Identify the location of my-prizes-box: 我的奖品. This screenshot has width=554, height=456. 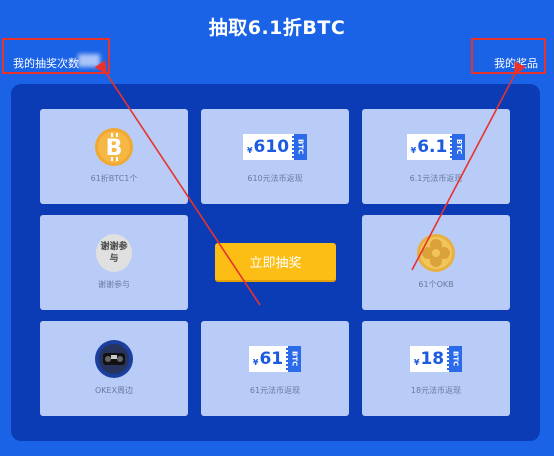
(508, 56).